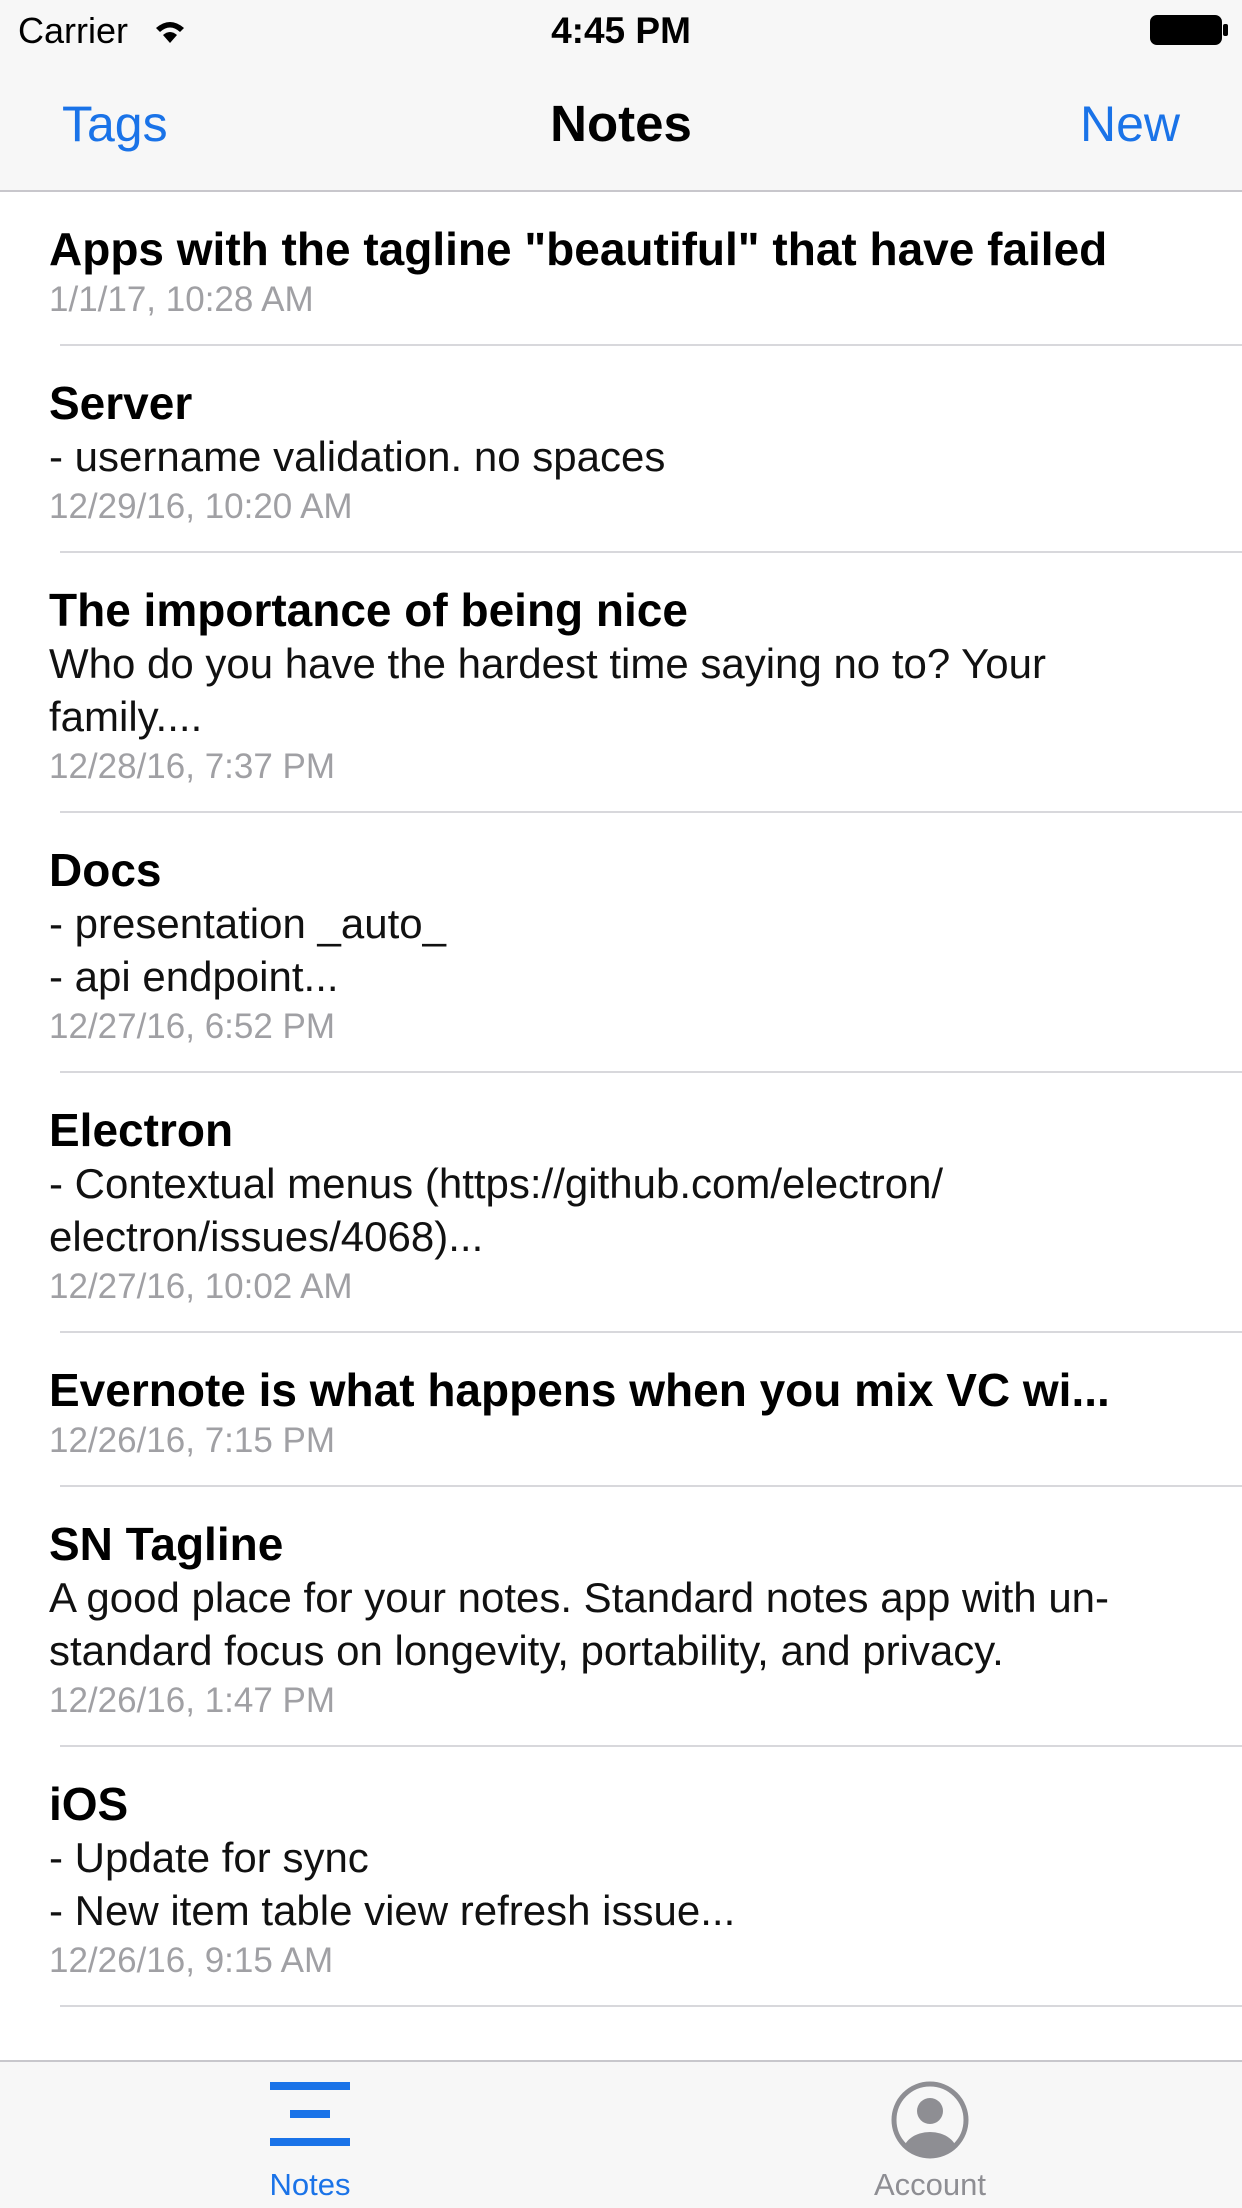 The height and width of the screenshot is (2208, 1242). I want to click on battery-icon, so click(1189, 30).